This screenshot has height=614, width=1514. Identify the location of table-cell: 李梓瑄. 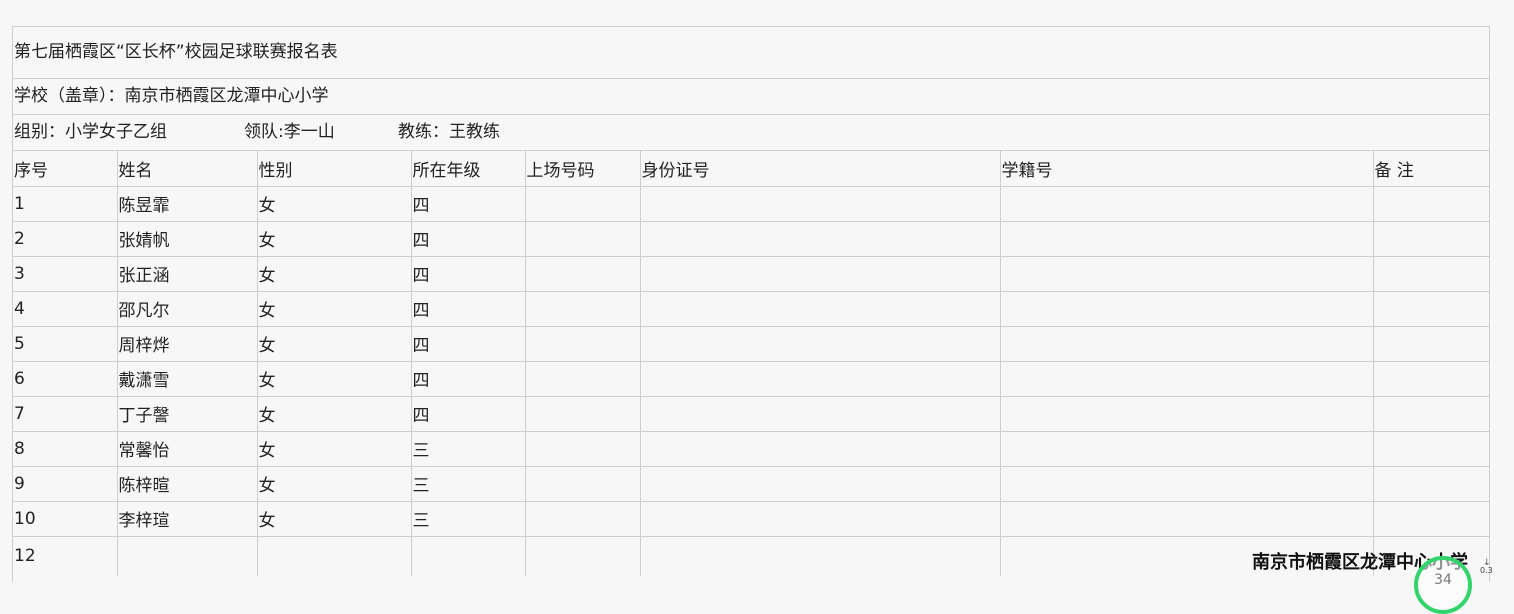
(187, 519).